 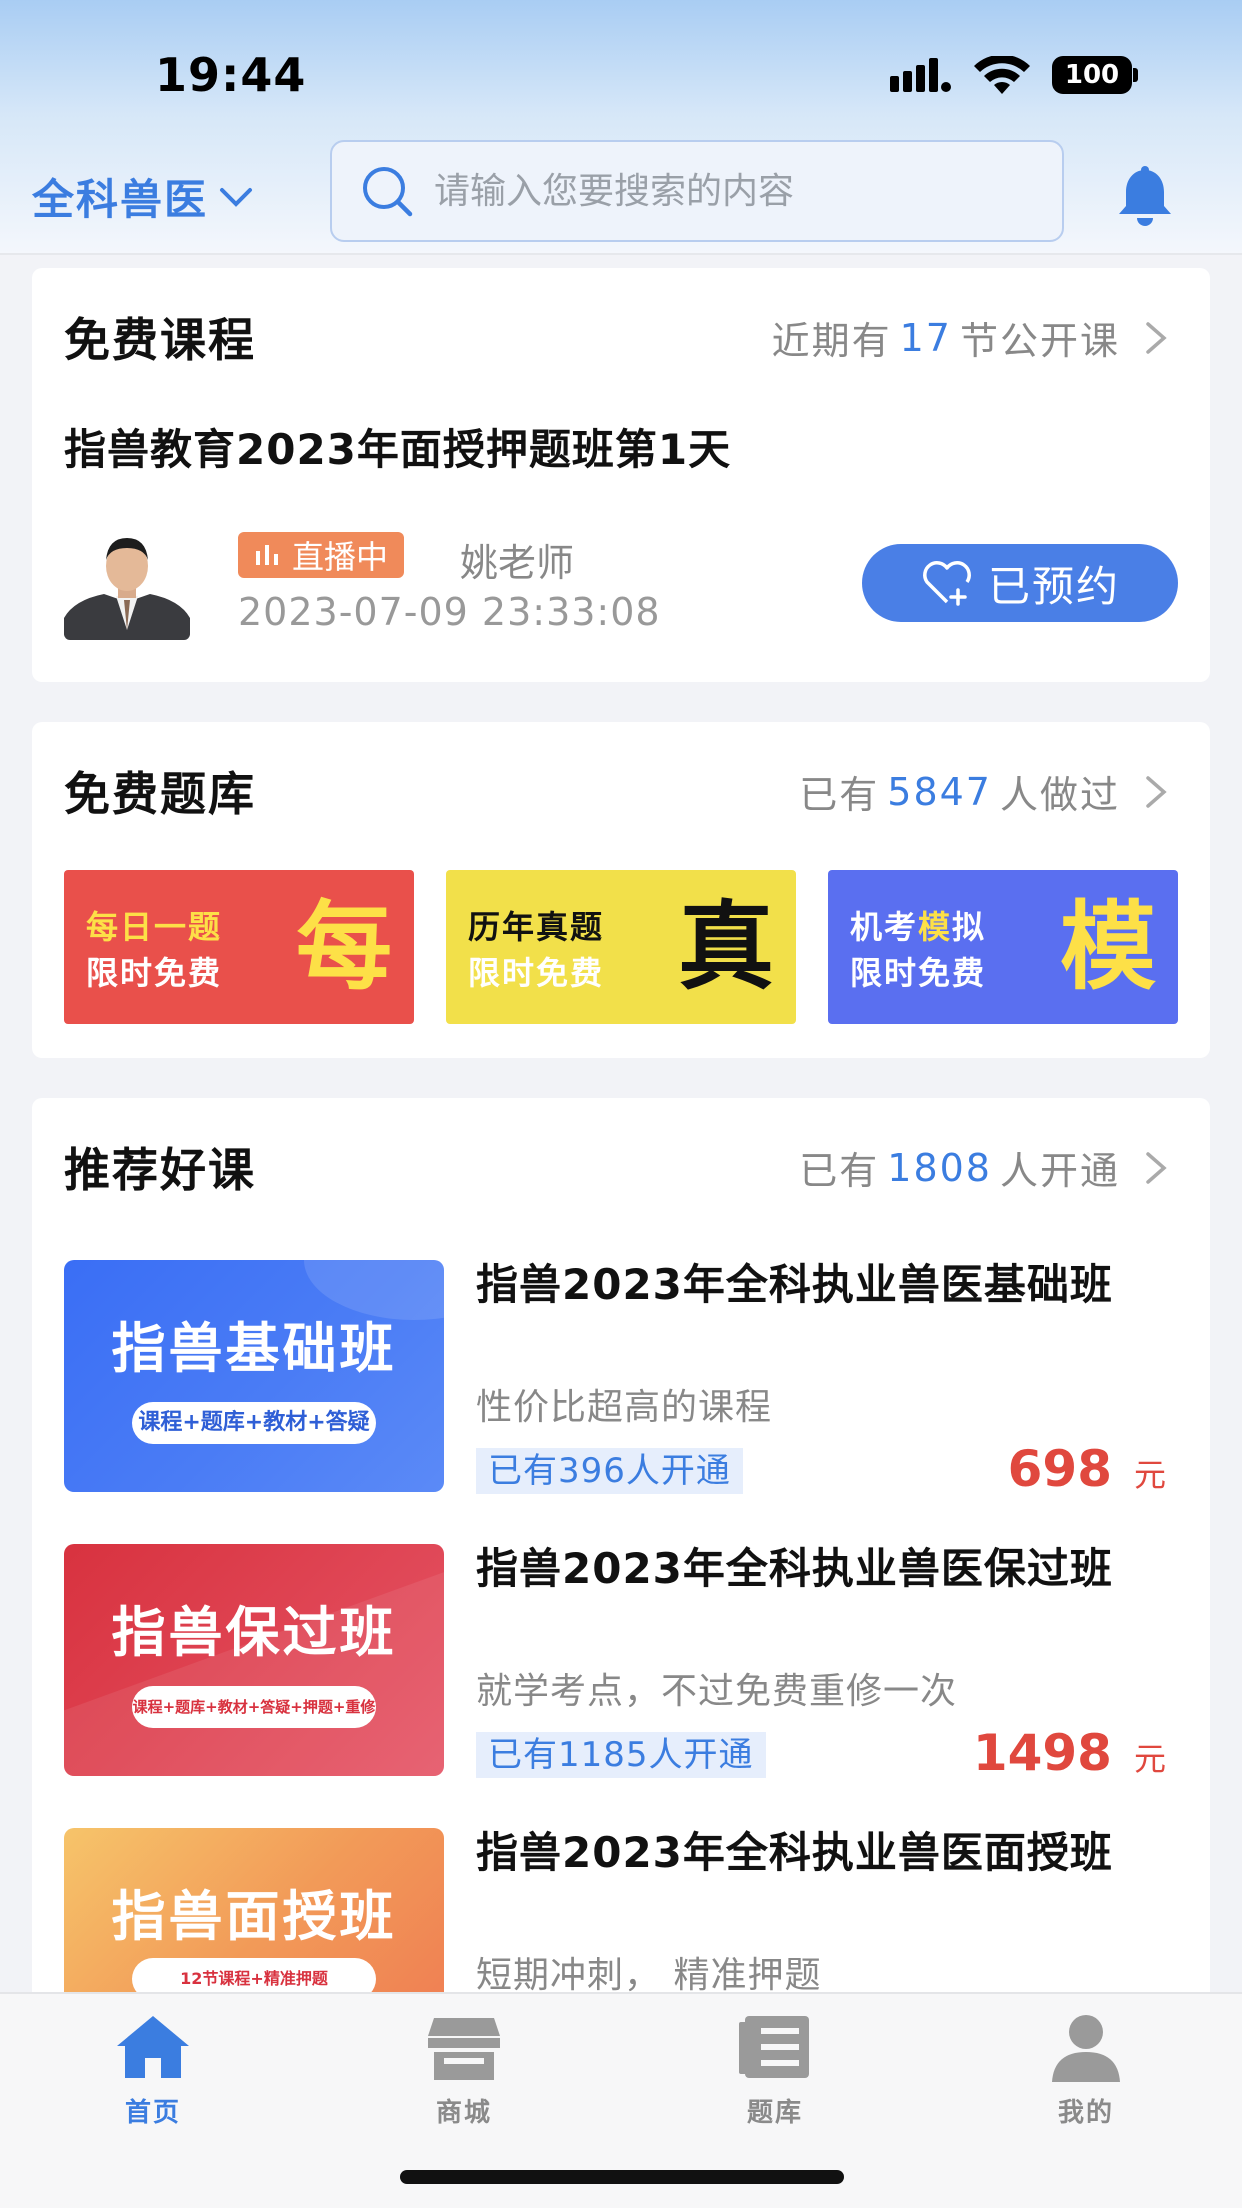 I want to click on past-exams-label: 历年真题, so click(x=536, y=927).